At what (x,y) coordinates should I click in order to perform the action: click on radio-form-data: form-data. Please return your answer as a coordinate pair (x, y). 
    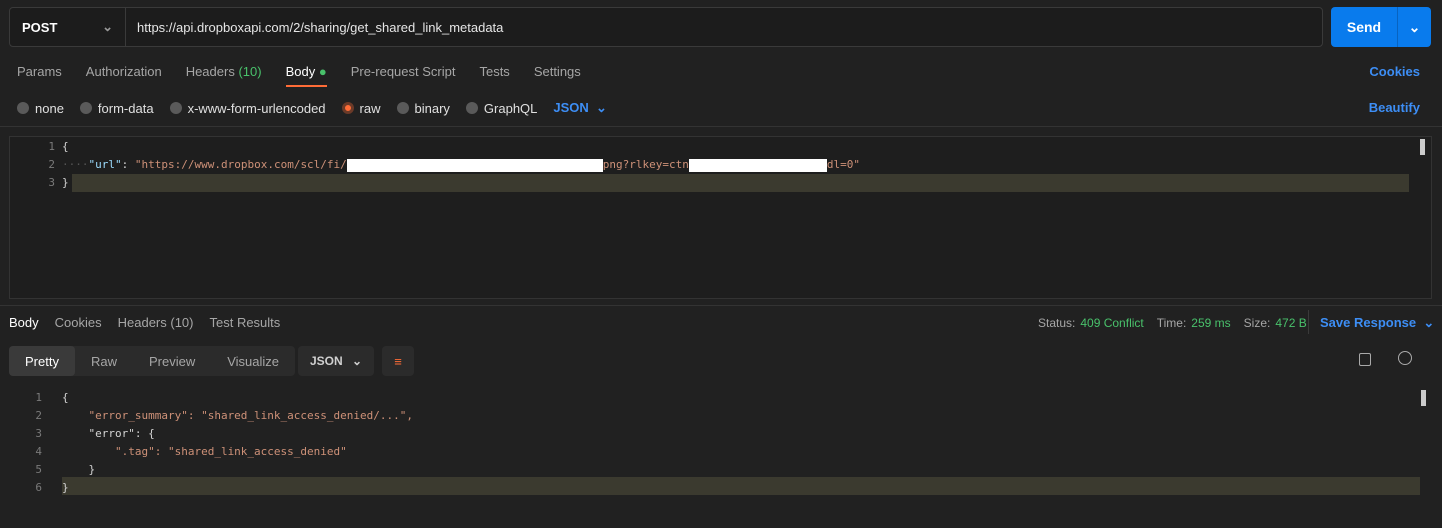
    Looking at the image, I should click on (116, 108).